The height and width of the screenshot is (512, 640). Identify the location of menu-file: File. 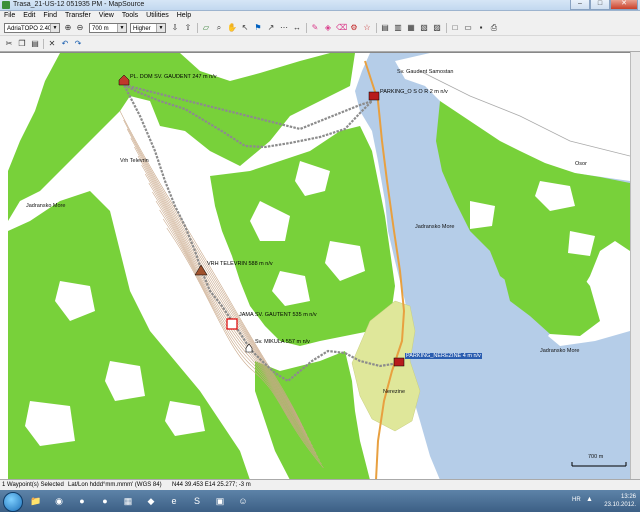
(9, 16).